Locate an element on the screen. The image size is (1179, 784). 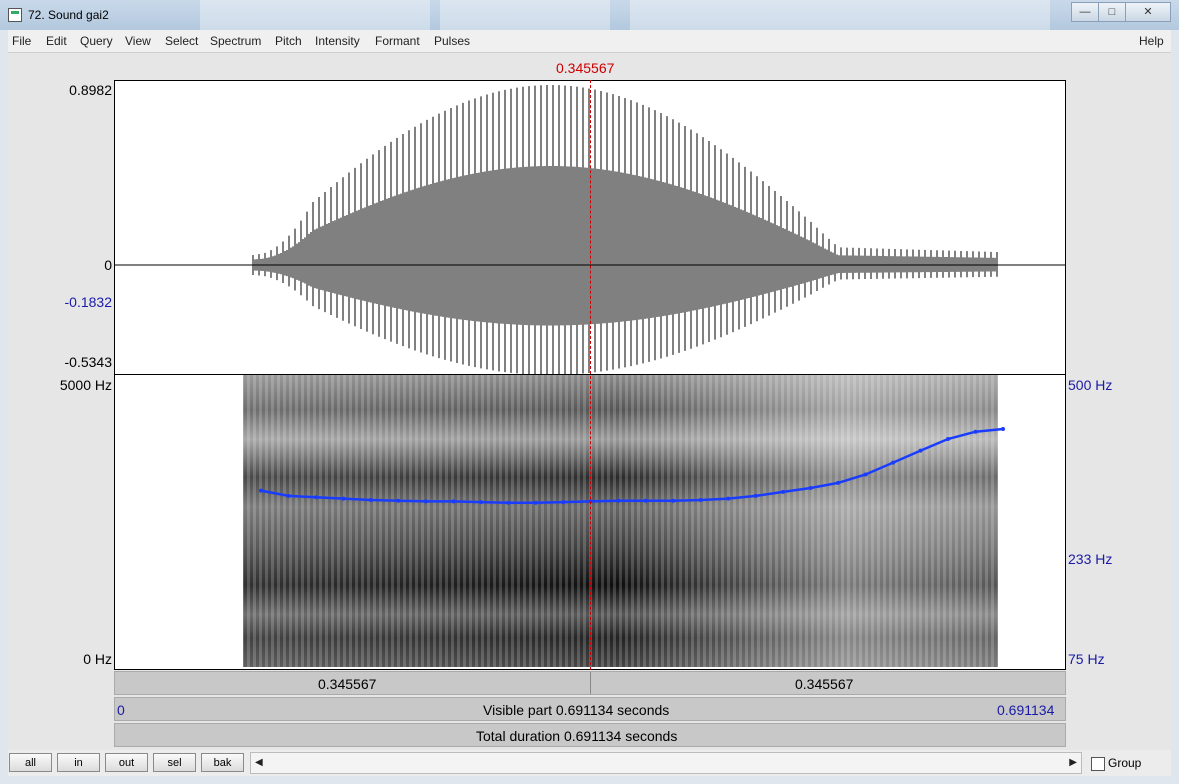
time-scrollbar: ◀ ▶ is located at coordinates (666, 763).